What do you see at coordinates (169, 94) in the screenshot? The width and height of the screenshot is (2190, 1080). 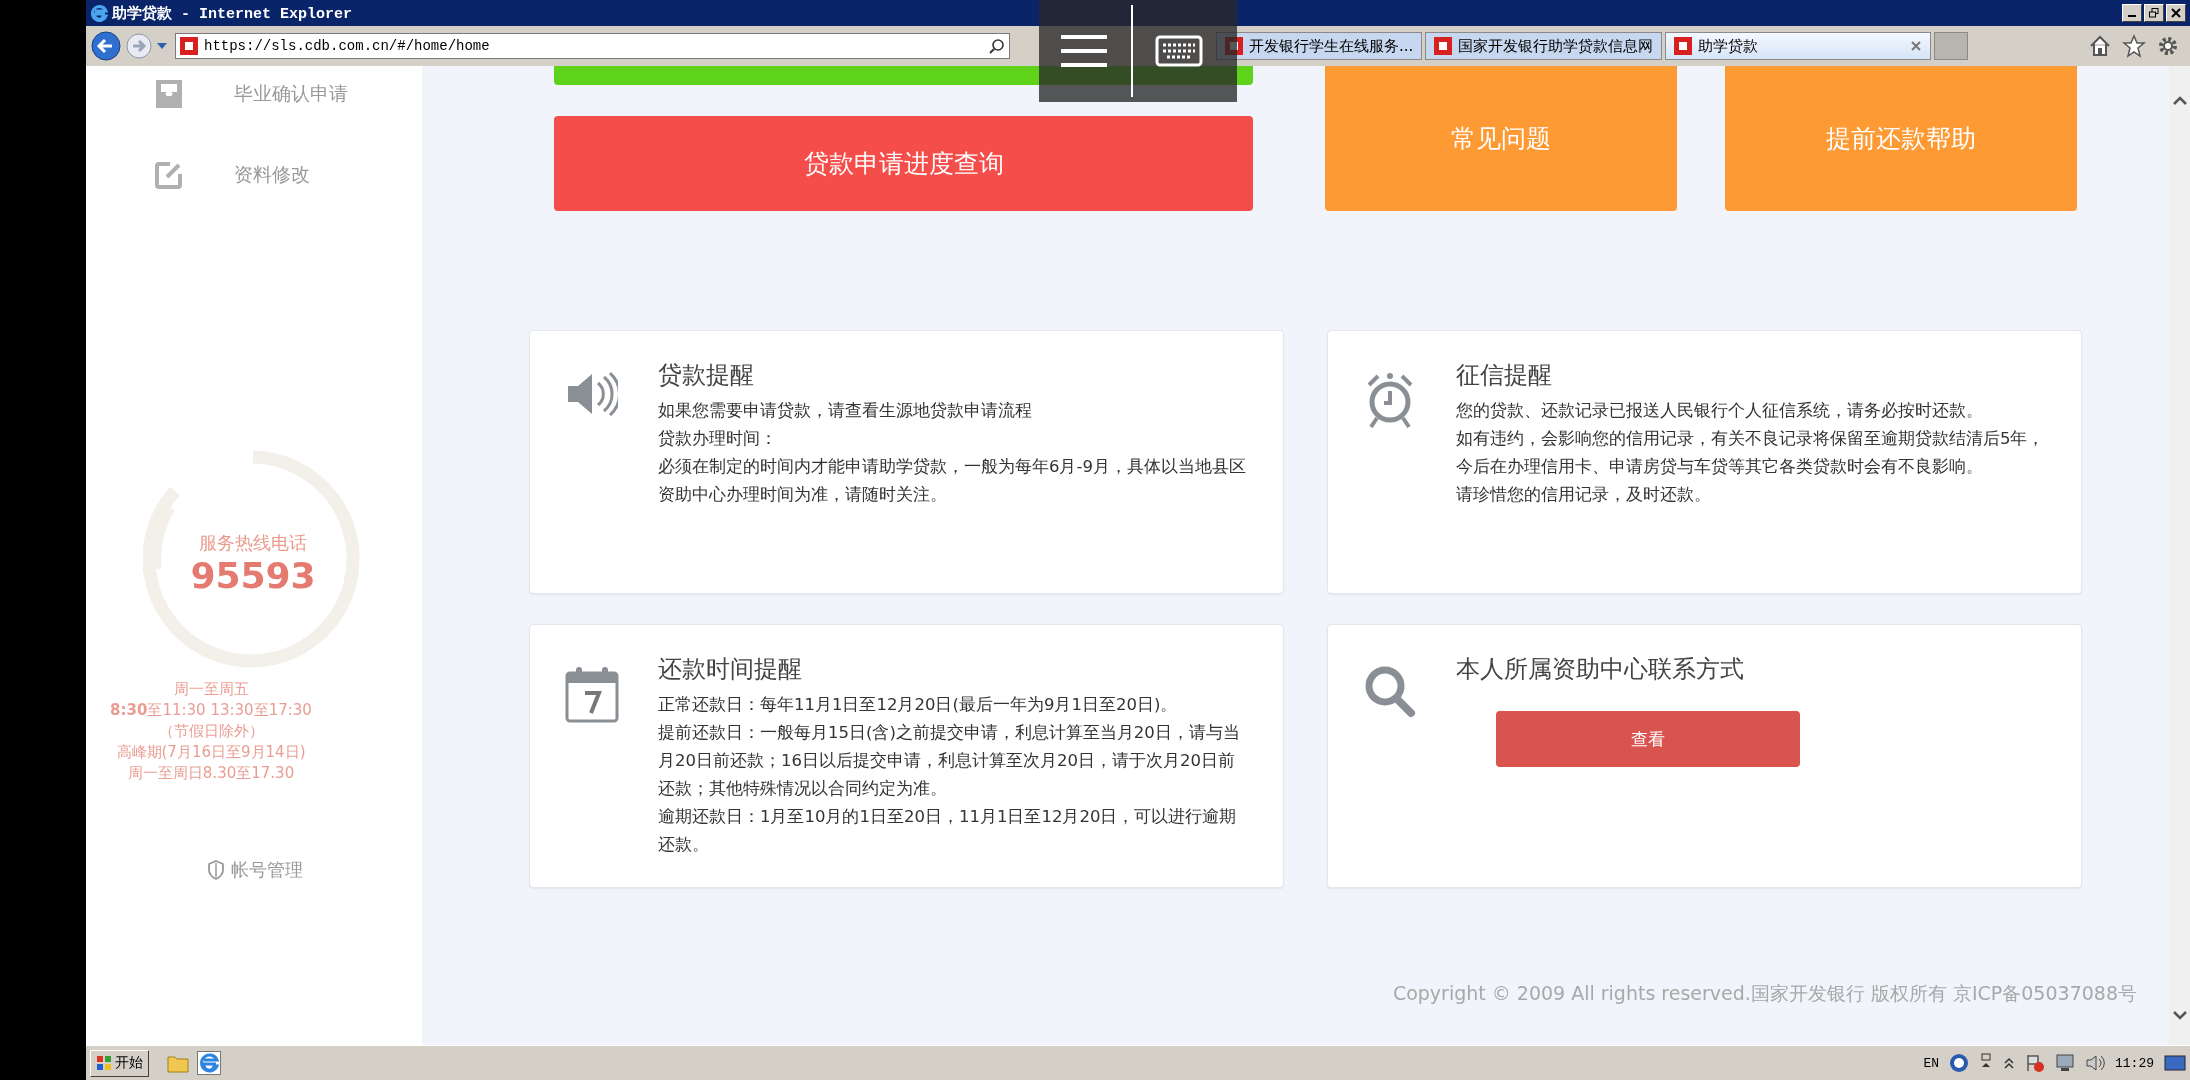 I see `inbox-icon` at bounding box center [169, 94].